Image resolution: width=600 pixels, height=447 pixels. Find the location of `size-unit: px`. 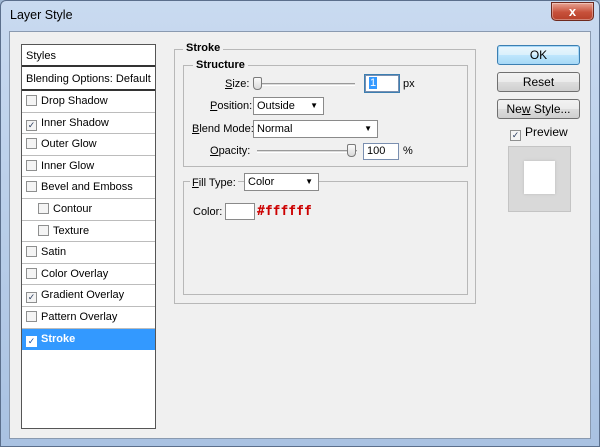

size-unit: px is located at coordinates (409, 84).